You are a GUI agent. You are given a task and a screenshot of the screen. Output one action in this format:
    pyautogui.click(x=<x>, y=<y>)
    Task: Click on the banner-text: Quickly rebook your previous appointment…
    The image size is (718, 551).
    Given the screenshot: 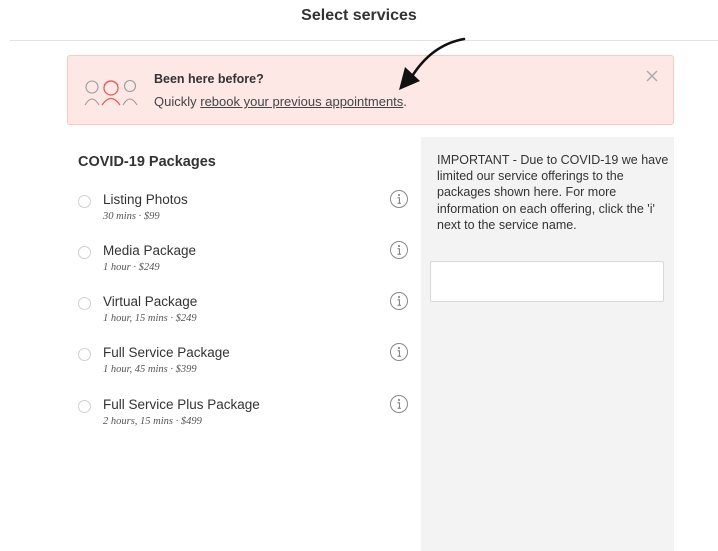 What is the action you would take?
    pyautogui.click(x=280, y=101)
    